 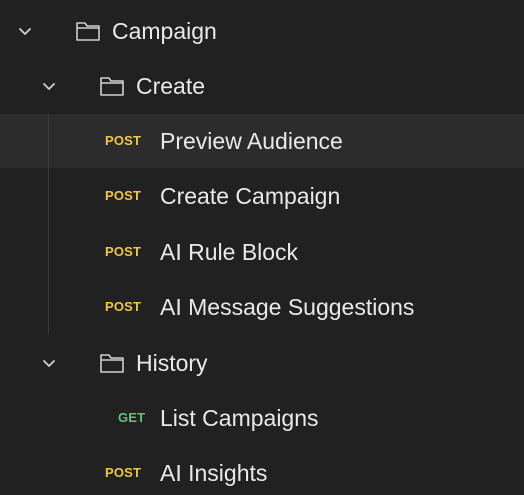 I want to click on folder-row-create: Create, so click(x=262, y=86).